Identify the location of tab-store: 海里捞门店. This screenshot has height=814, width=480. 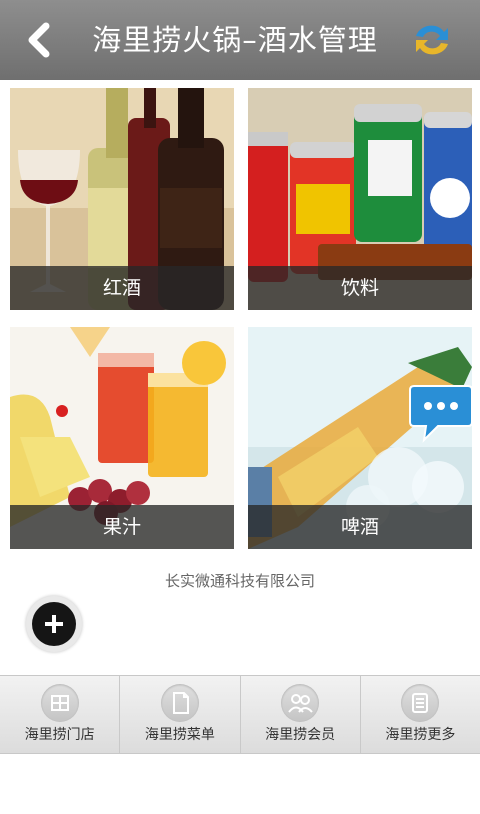
(60, 714).